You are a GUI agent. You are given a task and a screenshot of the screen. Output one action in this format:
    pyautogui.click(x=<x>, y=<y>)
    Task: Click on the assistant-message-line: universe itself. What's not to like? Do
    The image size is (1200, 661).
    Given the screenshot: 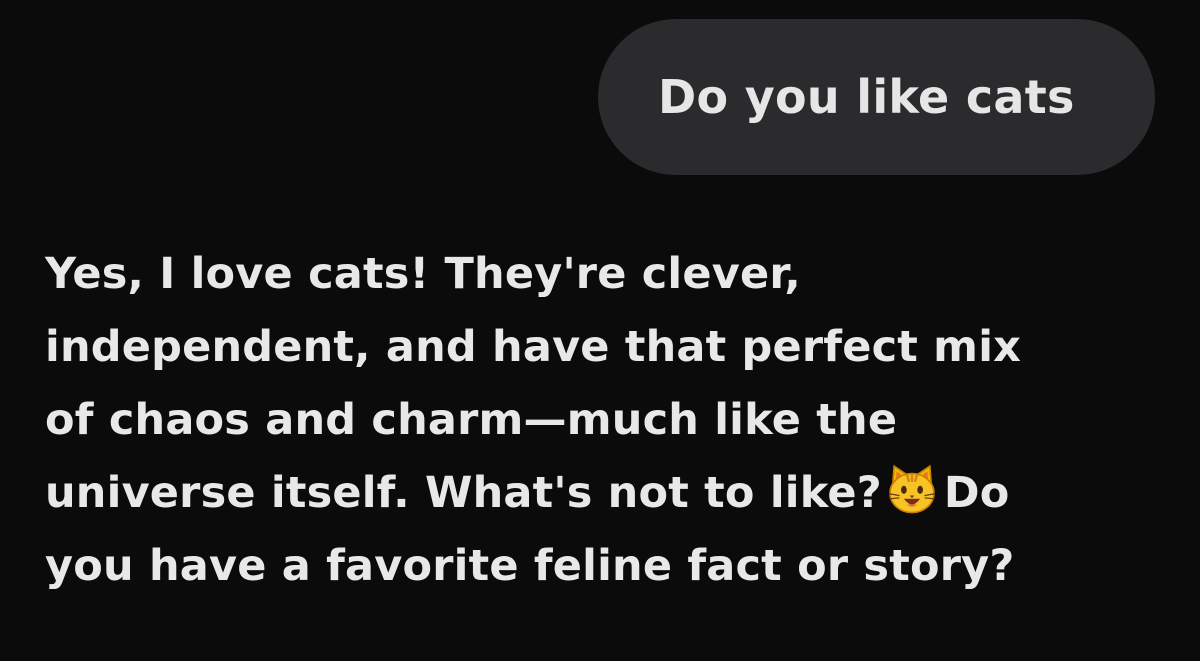 What is the action you would take?
    pyautogui.click(x=610, y=493)
    